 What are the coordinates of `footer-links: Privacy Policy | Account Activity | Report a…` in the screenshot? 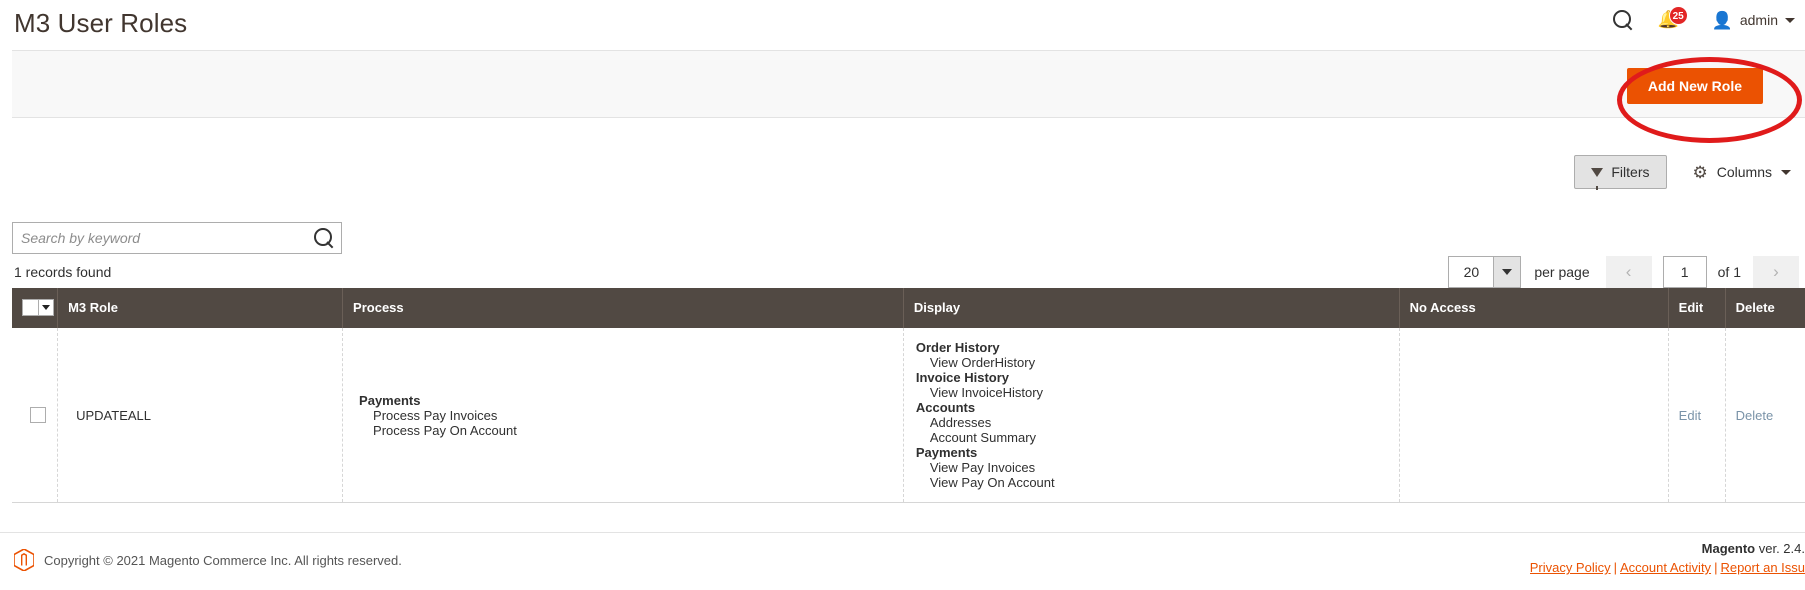 It's located at (1667, 567).